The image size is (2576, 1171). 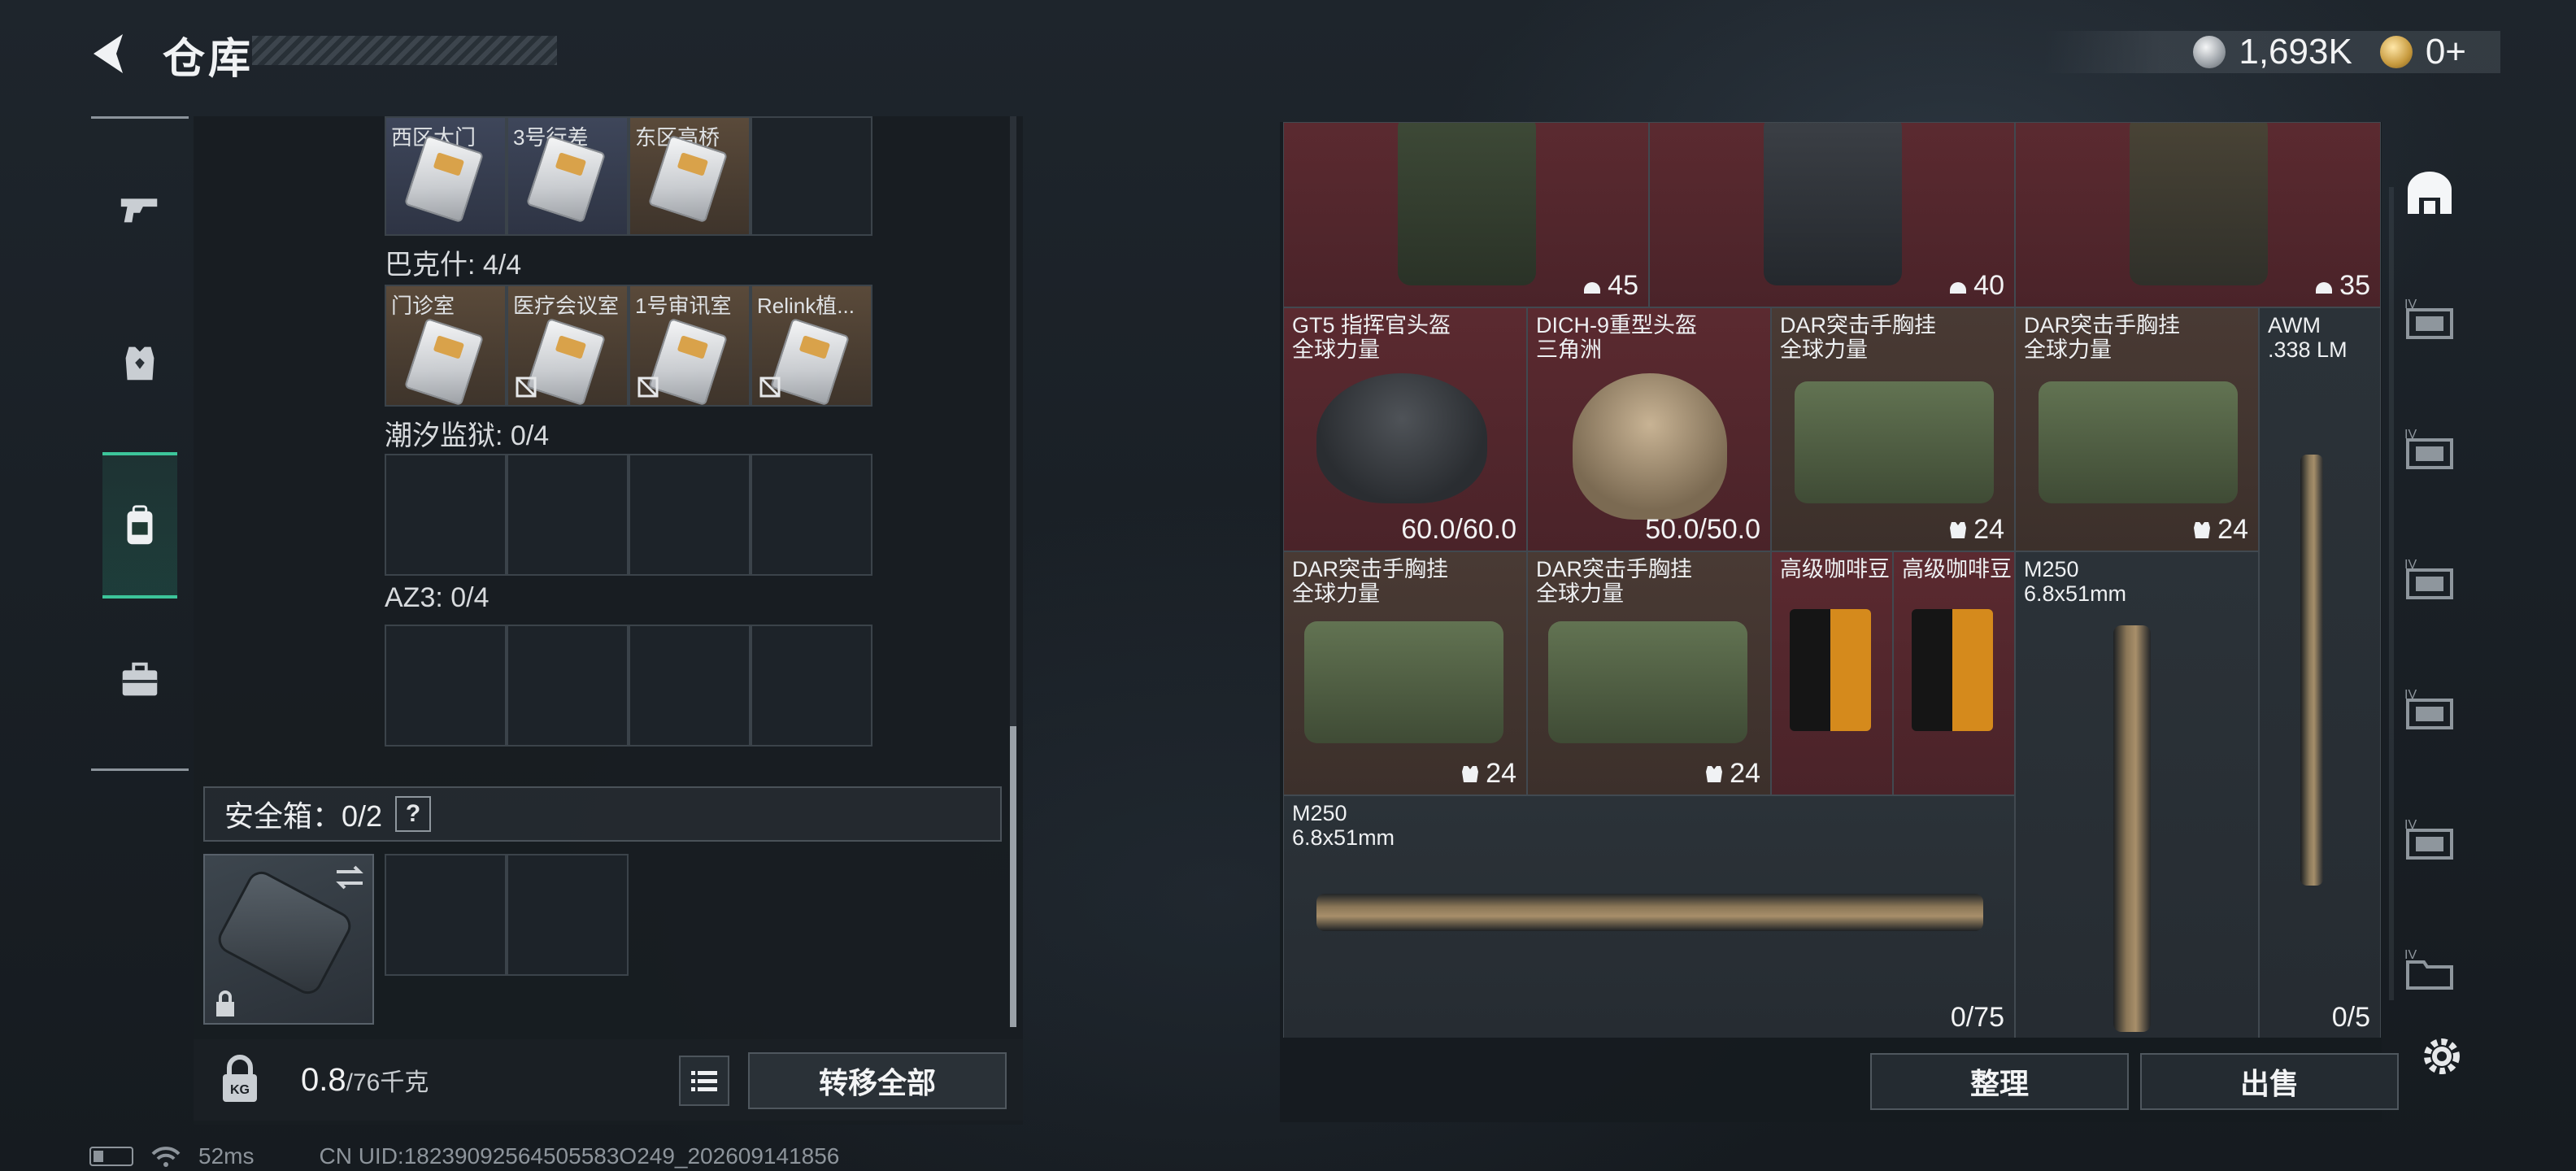 What do you see at coordinates (1977, 1017) in the screenshot?
I see `item-ammo: 0/75` at bounding box center [1977, 1017].